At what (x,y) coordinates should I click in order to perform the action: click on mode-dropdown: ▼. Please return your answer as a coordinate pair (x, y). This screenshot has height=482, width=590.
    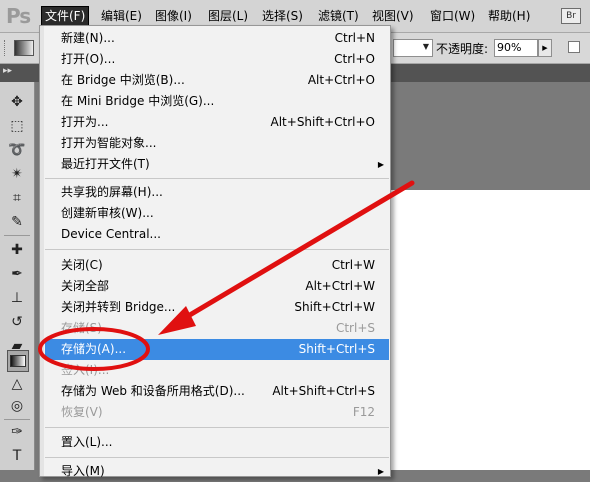
    Looking at the image, I should click on (413, 48).